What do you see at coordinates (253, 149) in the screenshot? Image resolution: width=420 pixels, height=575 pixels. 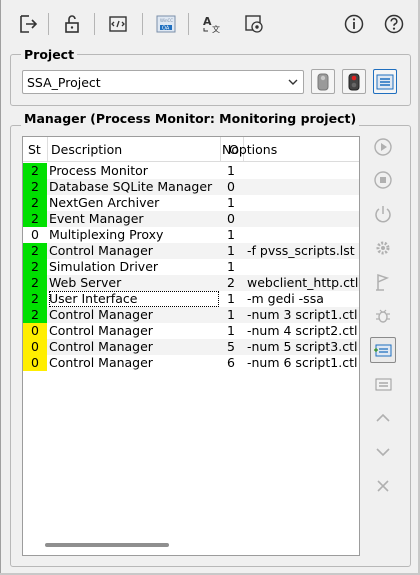 I see `col-header-options: Options` at bounding box center [253, 149].